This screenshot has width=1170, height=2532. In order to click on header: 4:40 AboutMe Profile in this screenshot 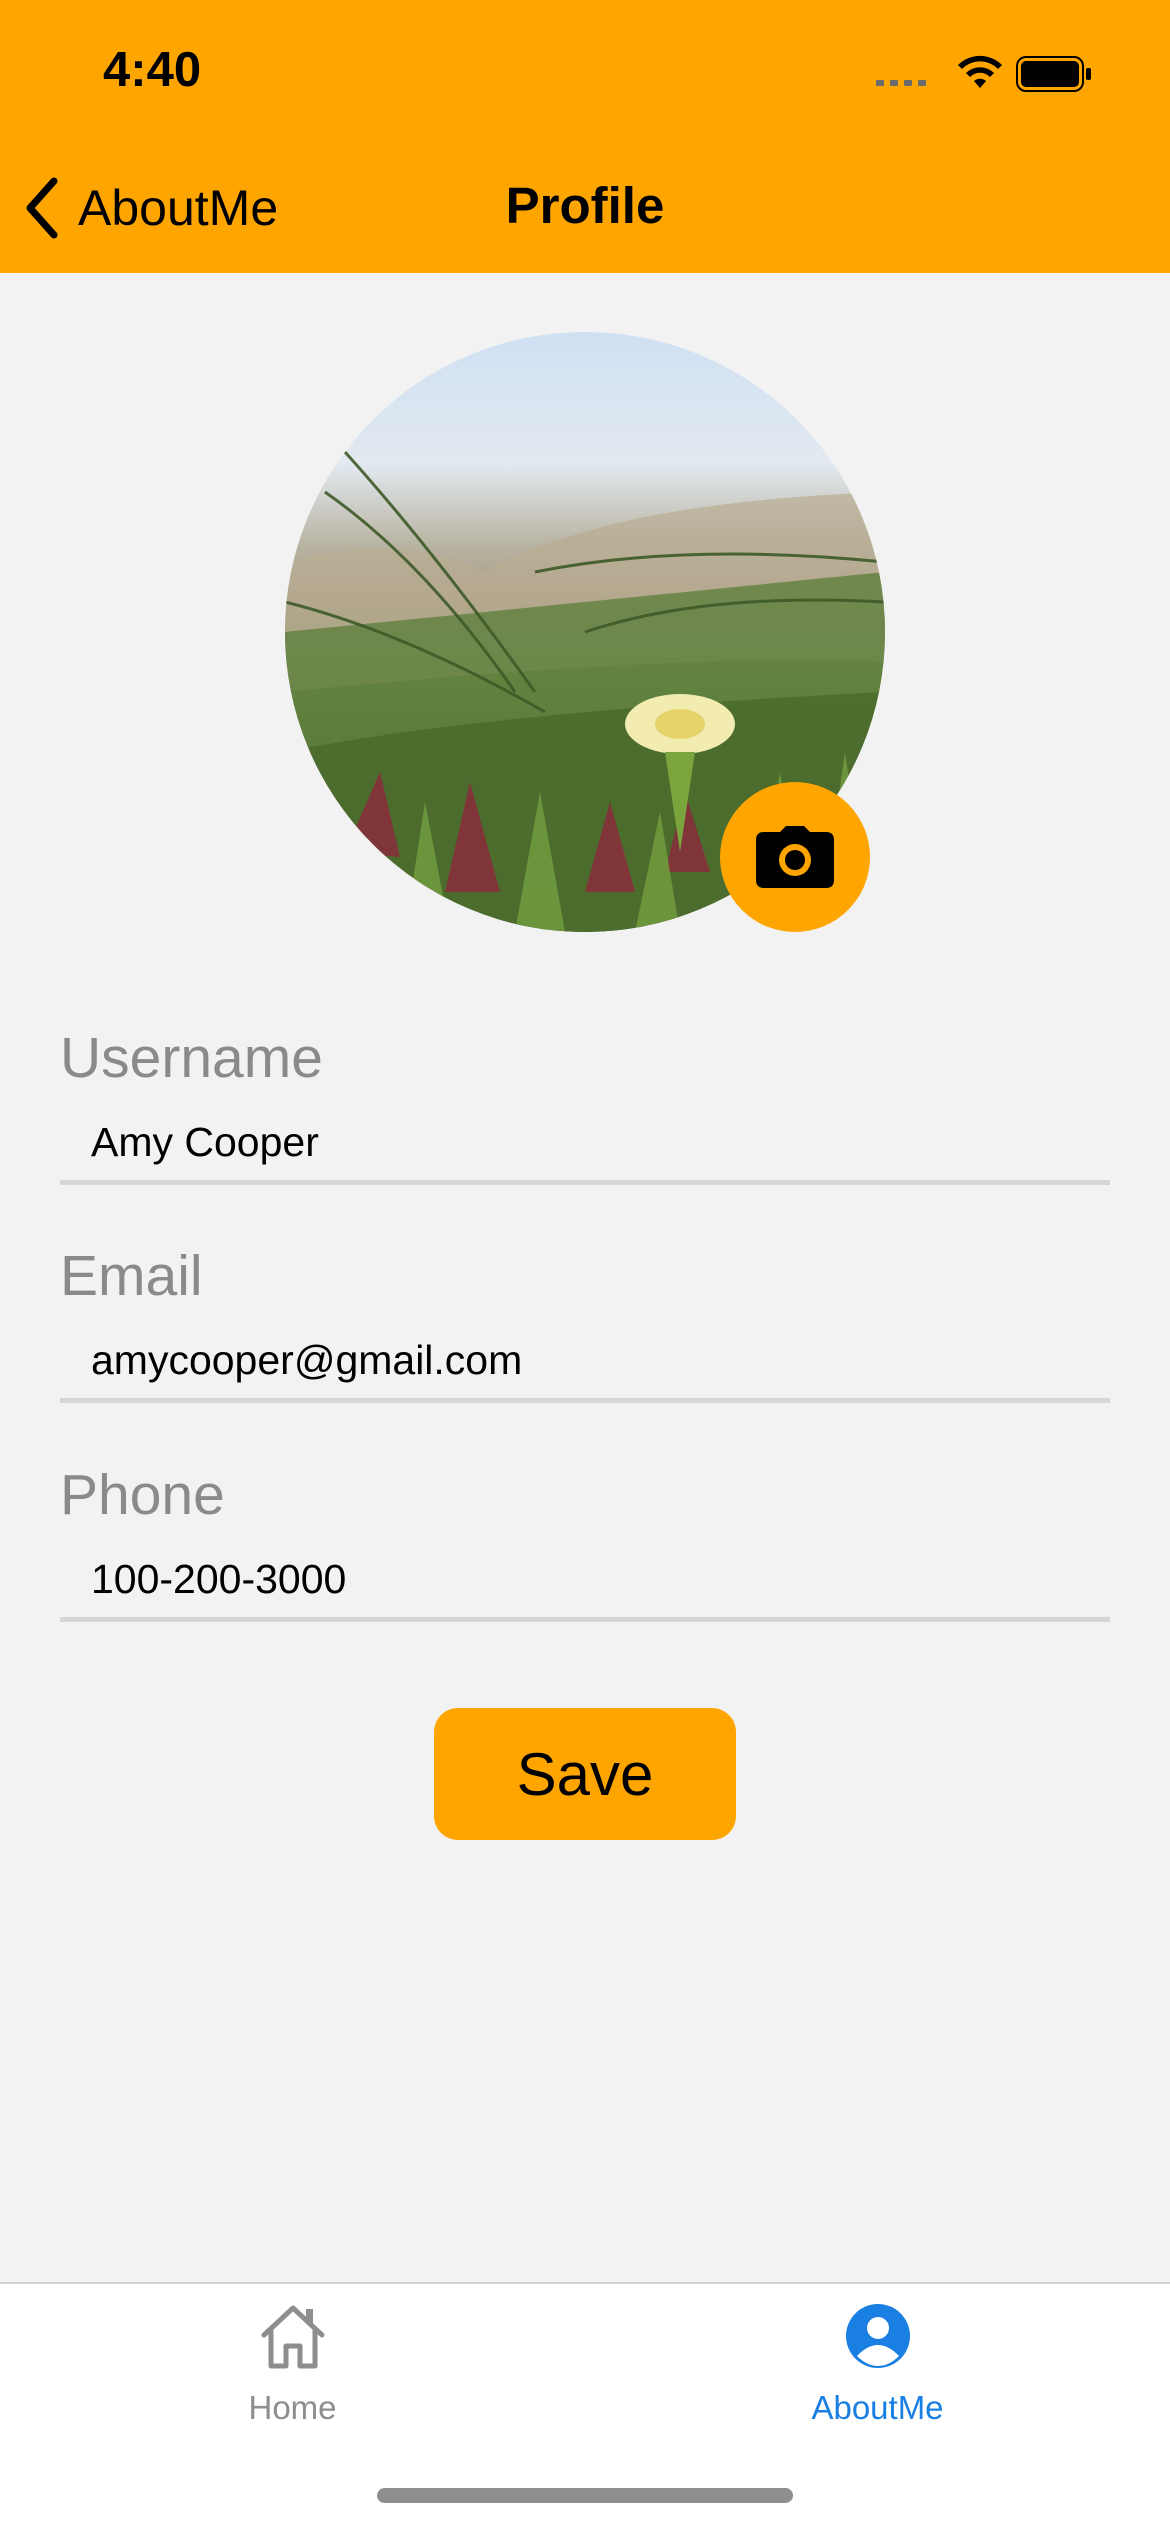, I will do `click(585, 136)`.